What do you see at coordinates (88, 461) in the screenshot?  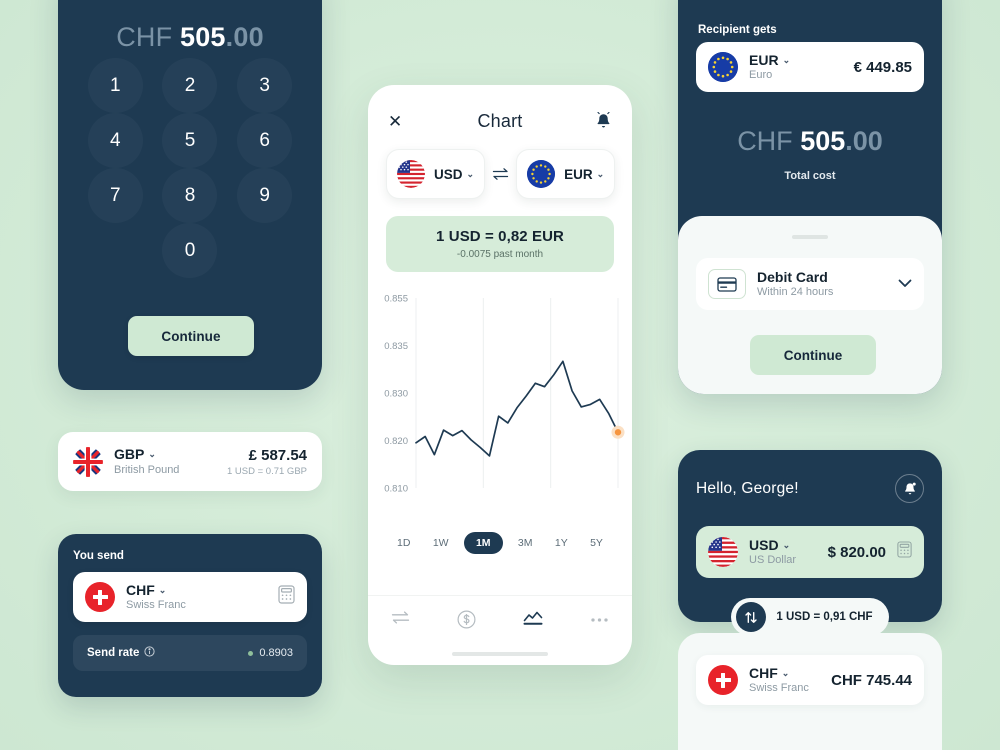 I see `uk-flag-icon` at bounding box center [88, 461].